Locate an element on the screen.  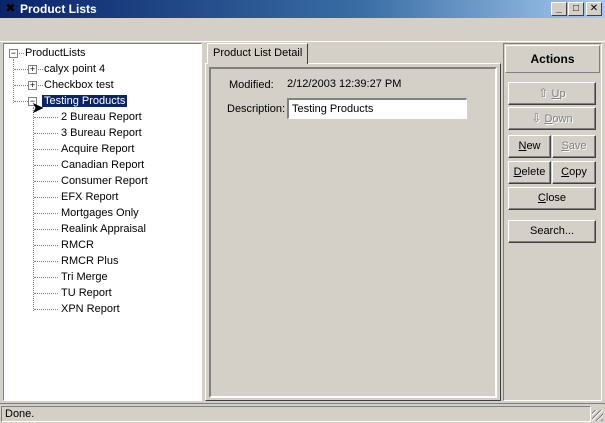
title-bar: ✖ Product Lists _ □ ✕ is located at coordinates (302, 9).